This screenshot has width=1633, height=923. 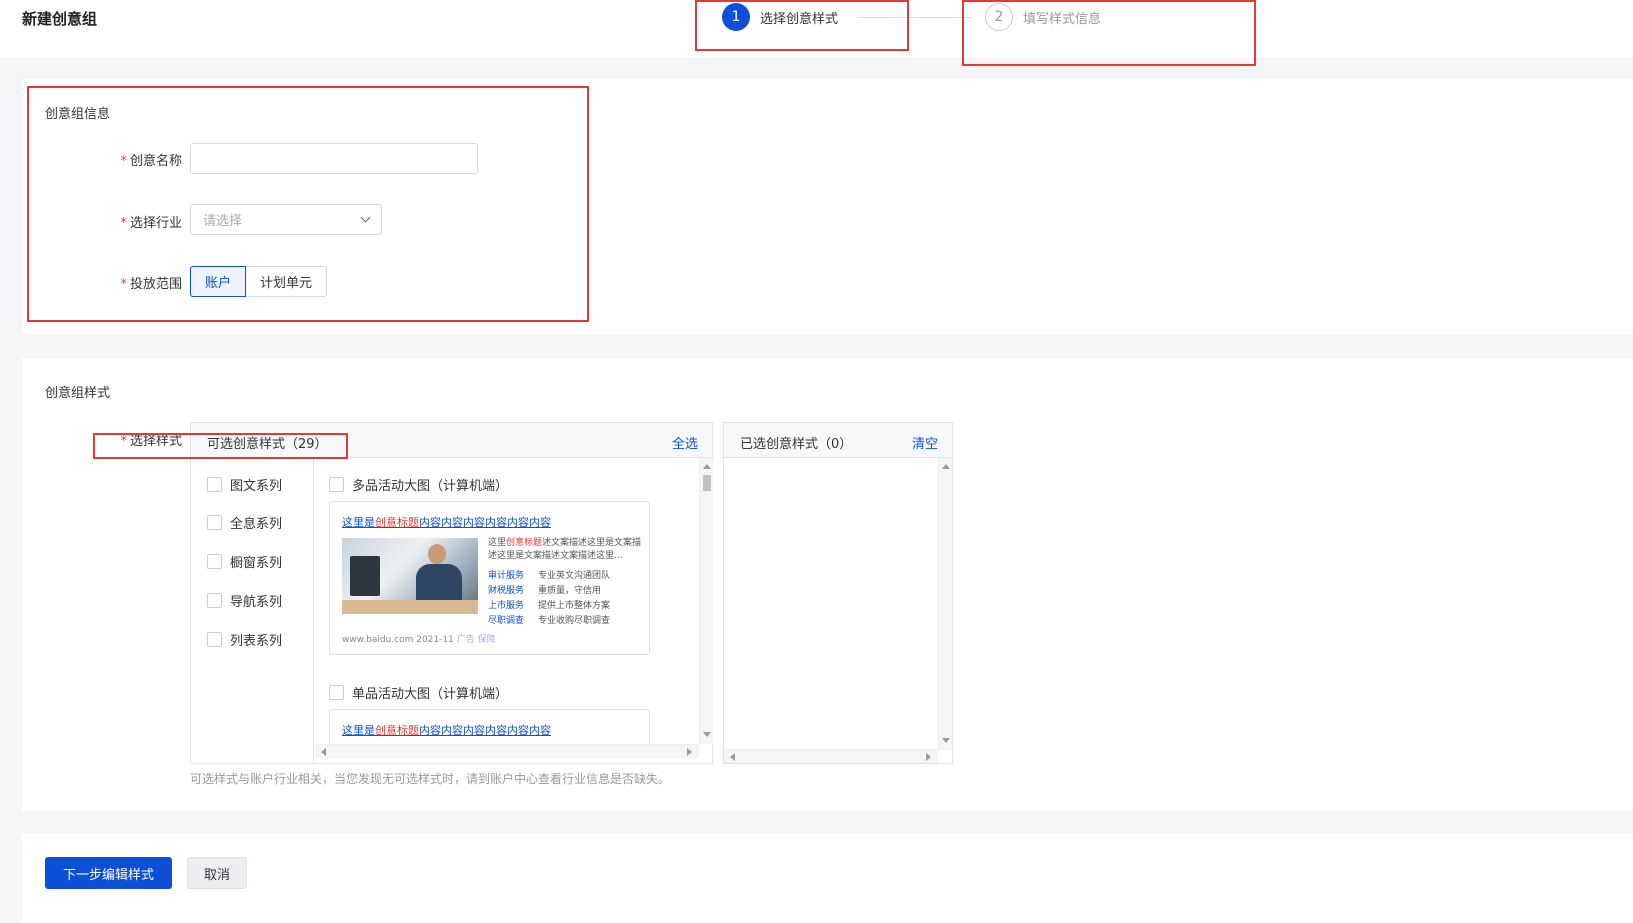 I want to click on step-connector, so click(x=915, y=17).